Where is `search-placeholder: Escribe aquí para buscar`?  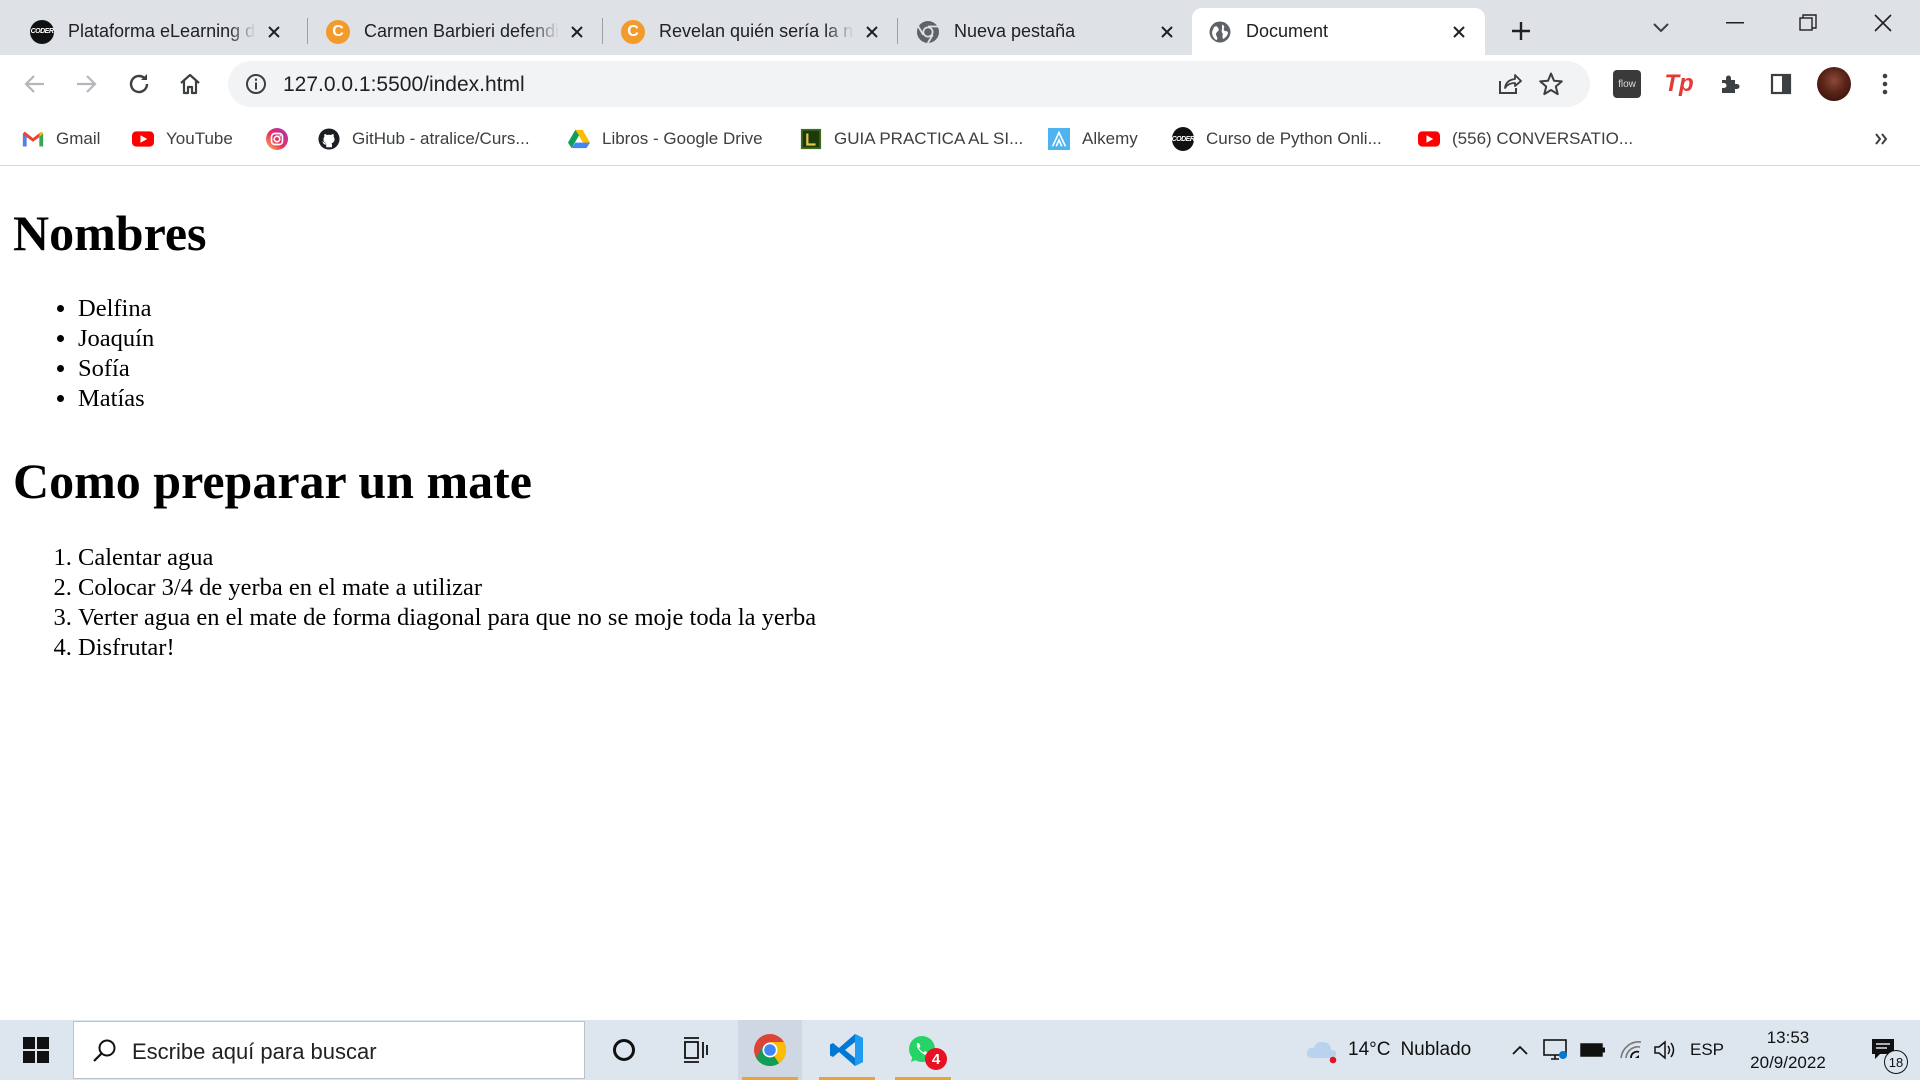
search-placeholder: Escribe aquí para buscar is located at coordinates (254, 1051).